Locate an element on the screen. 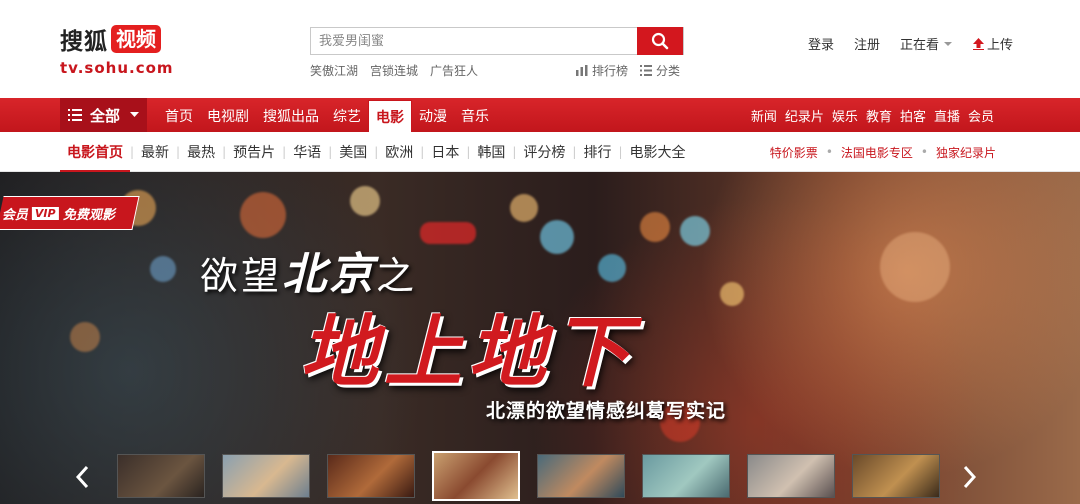  chevron-left-icon is located at coordinates (82, 477).